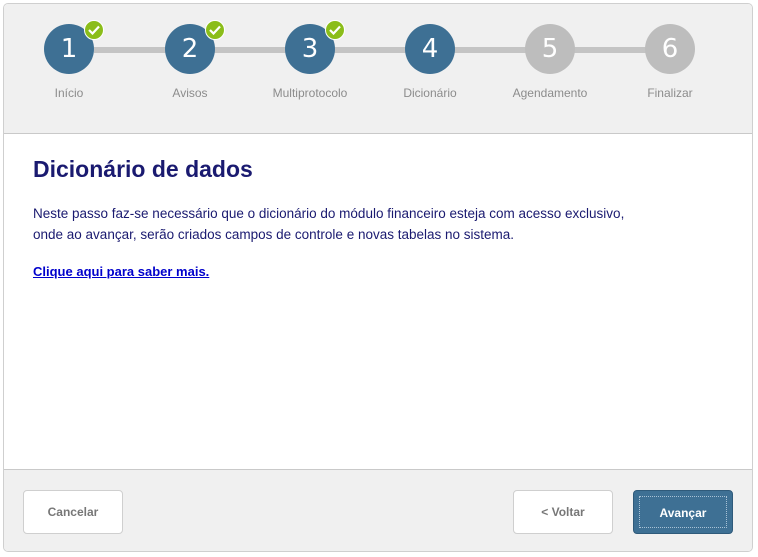 The image size is (758, 557). What do you see at coordinates (69, 93) in the screenshot?
I see `step-label: Início` at bounding box center [69, 93].